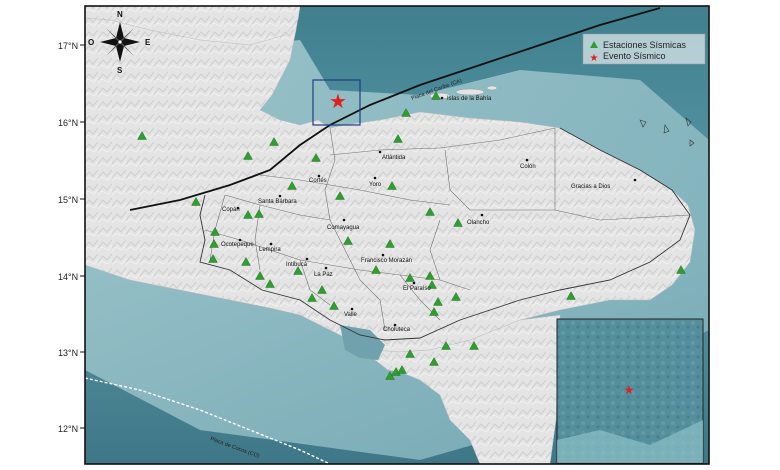 This screenshot has height=470, width=780. I want to click on label-yoro: Yoro, so click(375, 185).